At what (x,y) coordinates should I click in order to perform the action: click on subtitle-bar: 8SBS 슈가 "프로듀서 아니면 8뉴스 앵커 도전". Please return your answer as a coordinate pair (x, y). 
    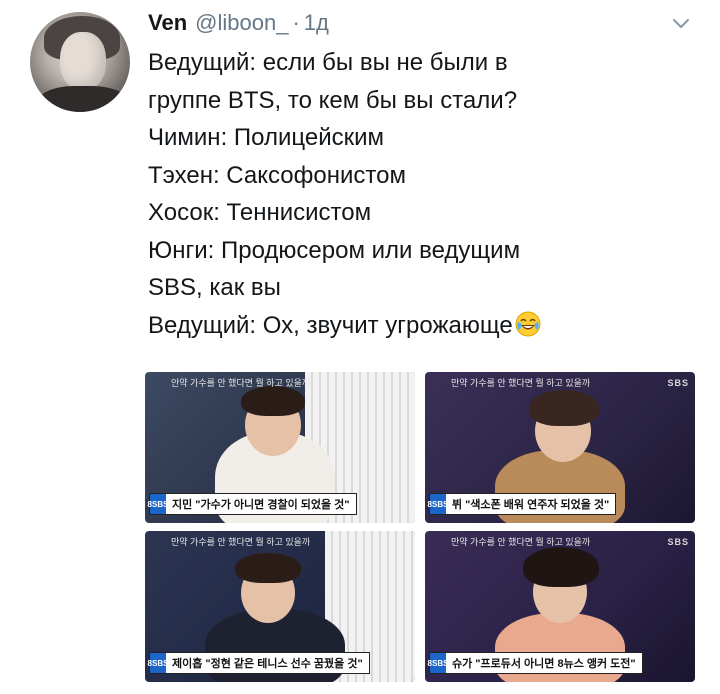
    Looking at the image, I should click on (535, 663).